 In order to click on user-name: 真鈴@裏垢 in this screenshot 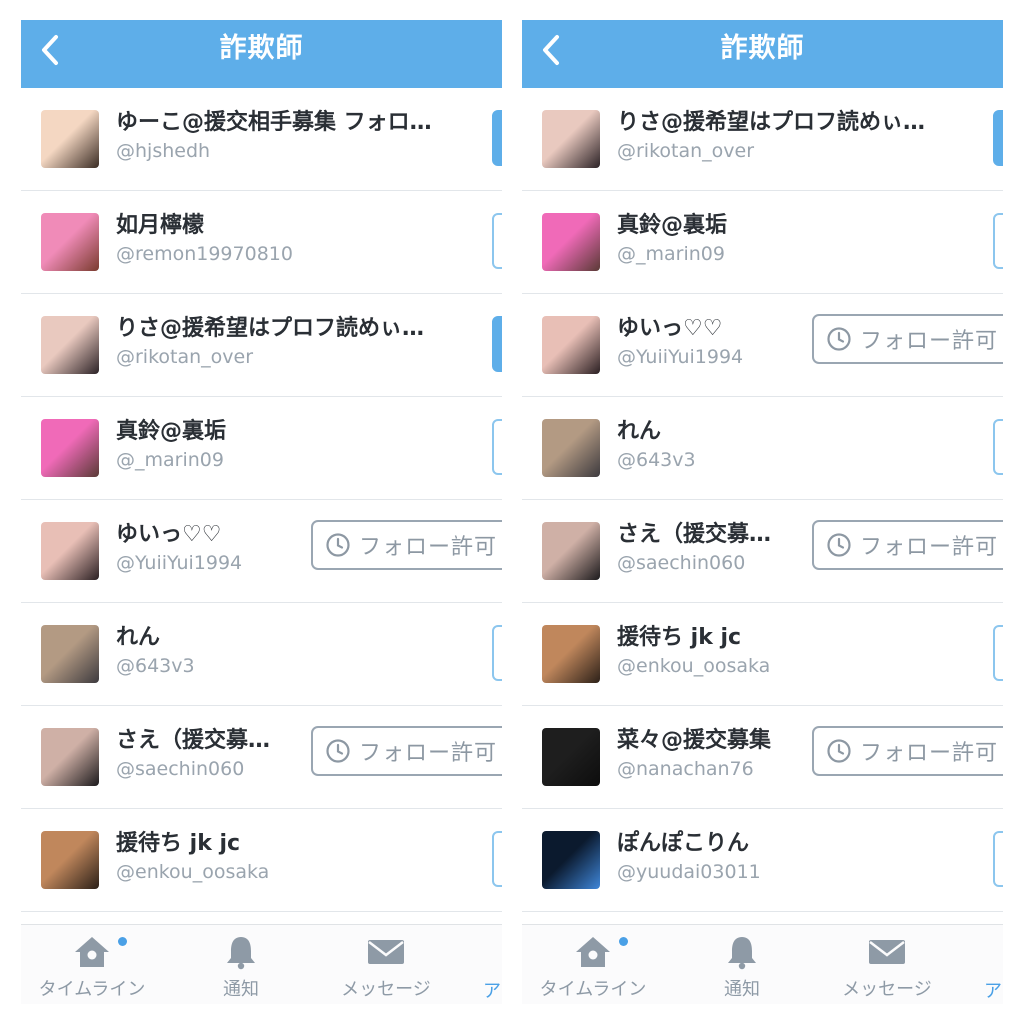, I will do `click(171, 431)`.